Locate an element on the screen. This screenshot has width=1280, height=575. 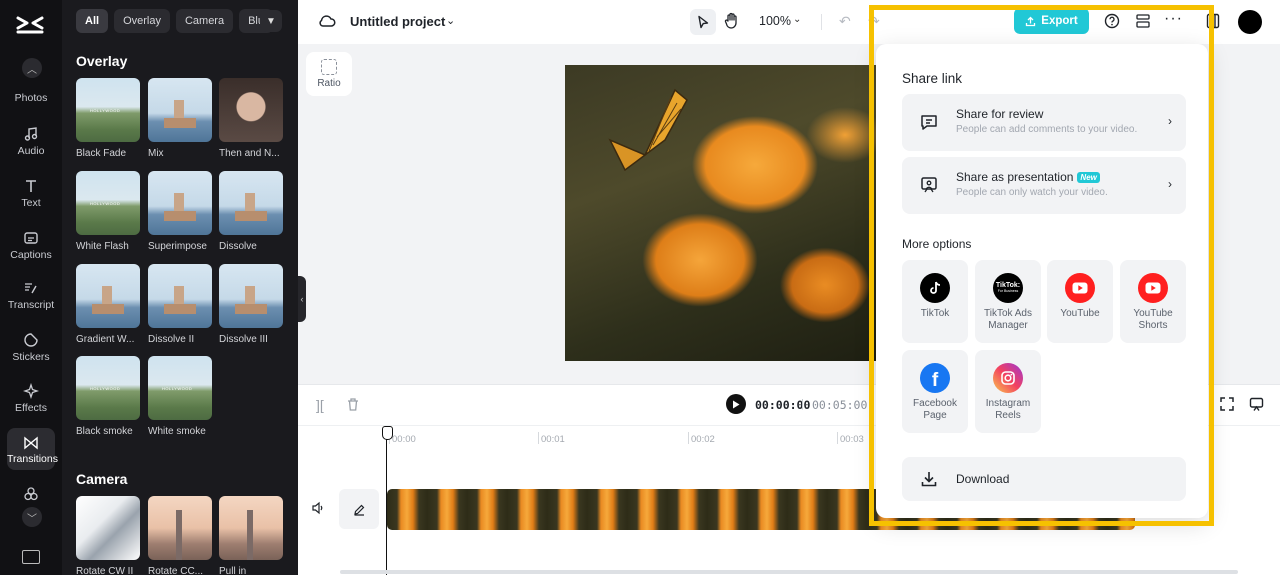
download-icon is located at coordinates (929, 479).